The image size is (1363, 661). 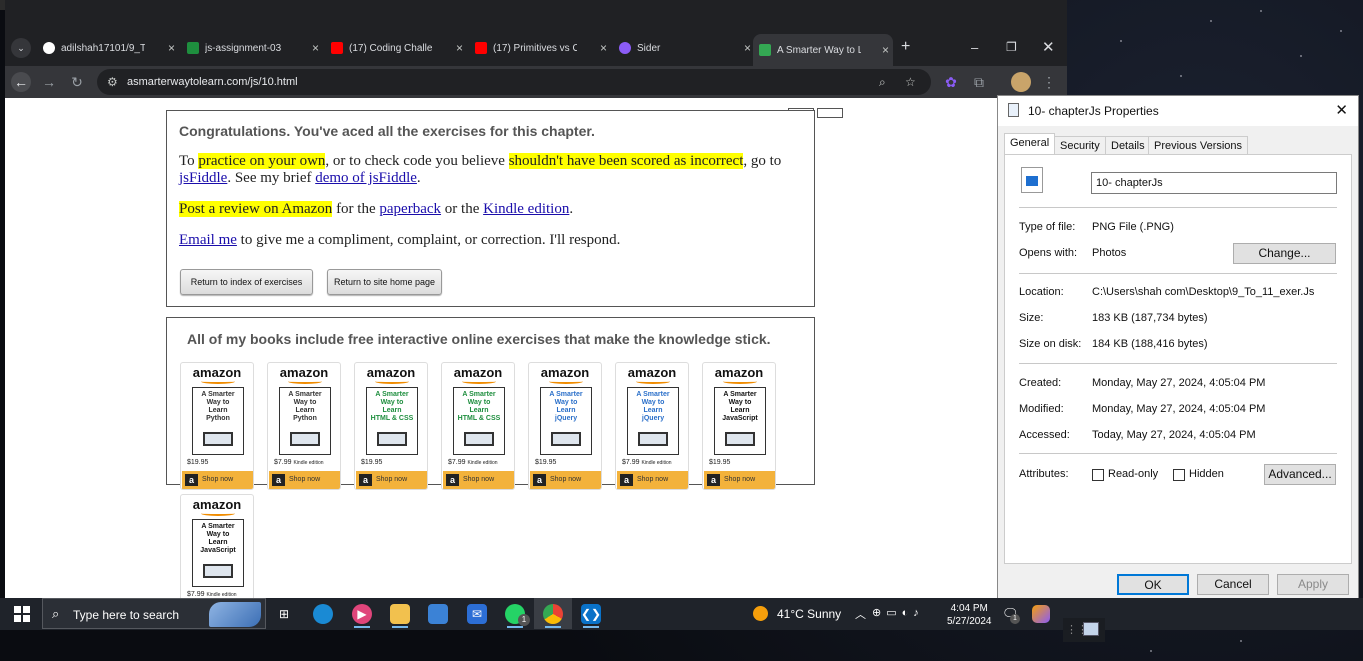 I want to click on desktop-icon-strip: ⋮⋮, so click(x=1084, y=630).